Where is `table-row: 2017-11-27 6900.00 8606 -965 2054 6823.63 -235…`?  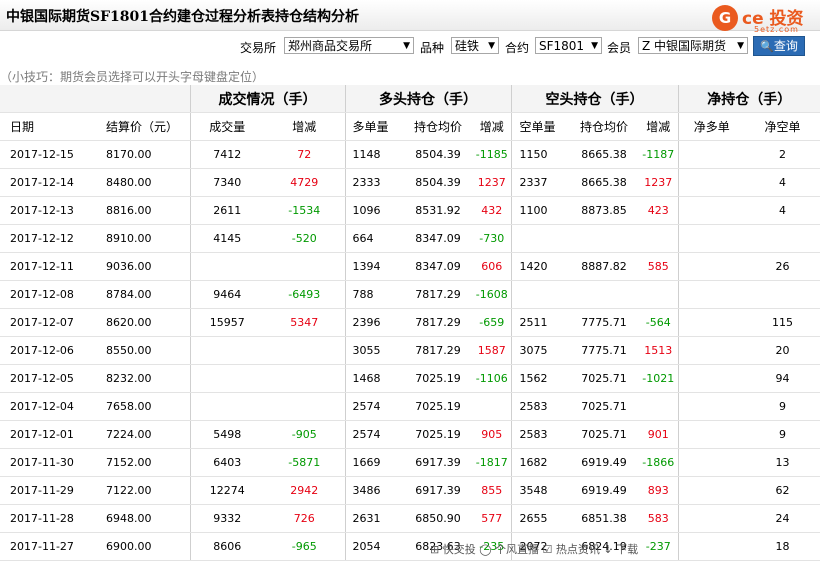 table-row: 2017-11-27 6900.00 8606 -965 2054 6823.63 -235… is located at coordinates (410, 546).